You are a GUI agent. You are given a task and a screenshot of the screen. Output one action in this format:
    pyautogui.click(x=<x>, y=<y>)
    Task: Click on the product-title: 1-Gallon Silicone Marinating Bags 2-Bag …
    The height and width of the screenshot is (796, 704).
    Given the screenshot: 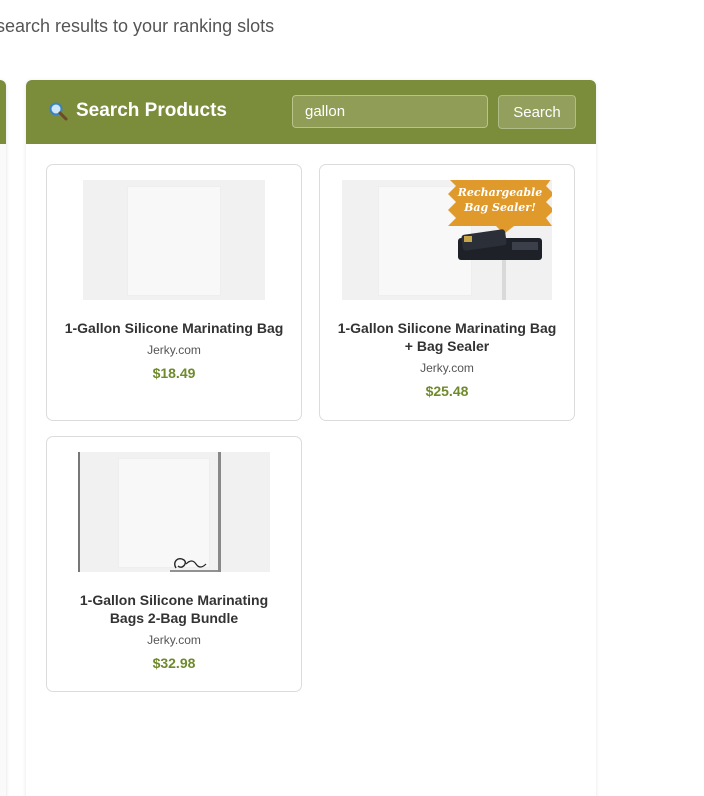 What is the action you would take?
    pyautogui.click(x=174, y=609)
    